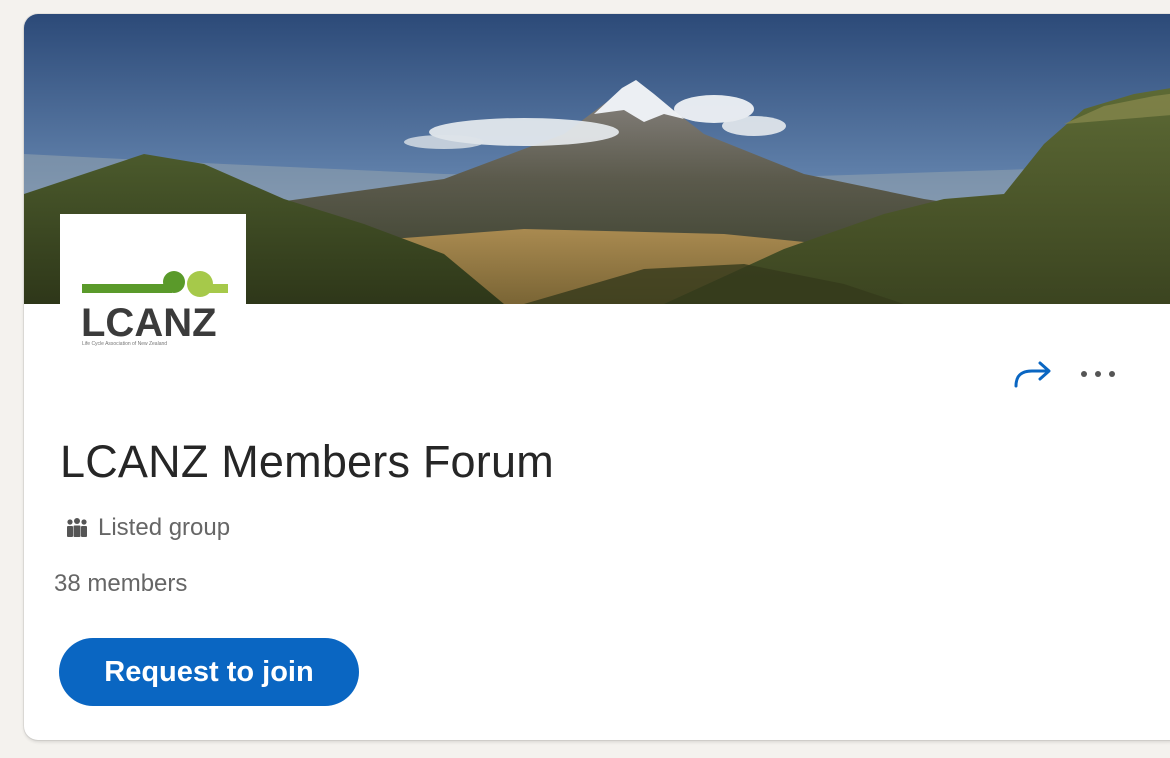 Image resolution: width=1170 pixels, height=758 pixels. What do you see at coordinates (149, 323) in the screenshot?
I see `logo-text: LCANZ` at bounding box center [149, 323].